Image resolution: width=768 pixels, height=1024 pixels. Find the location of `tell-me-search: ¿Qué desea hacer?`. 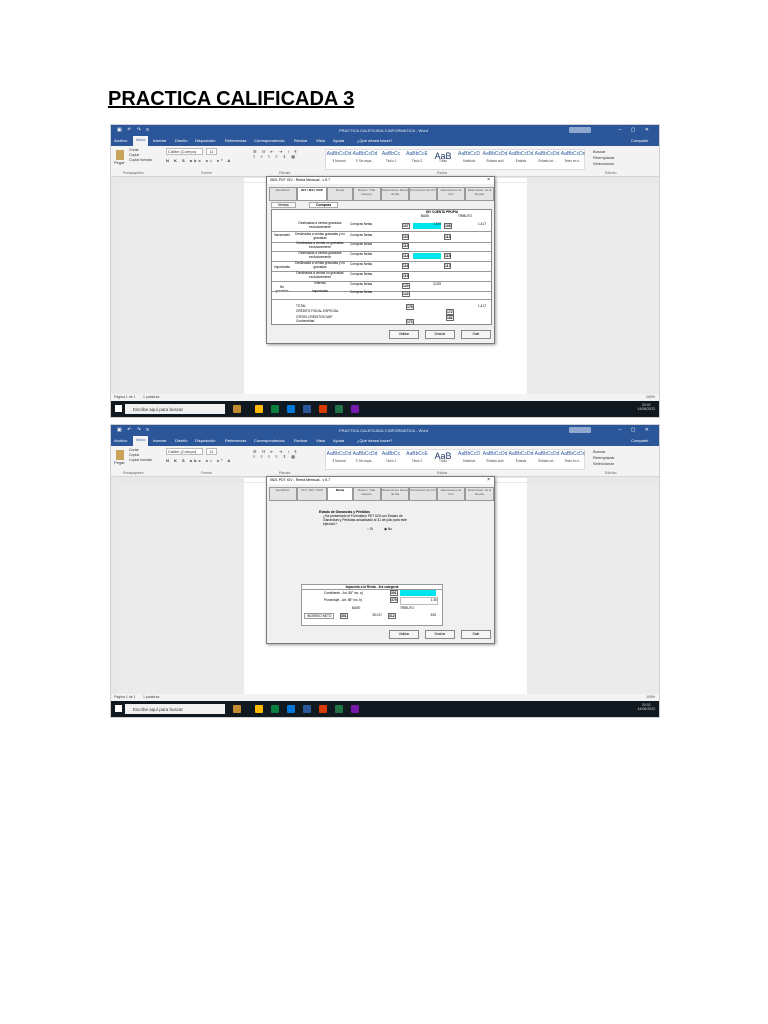

tell-me-search: ¿Qué desea hacer? is located at coordinates (374, 140).